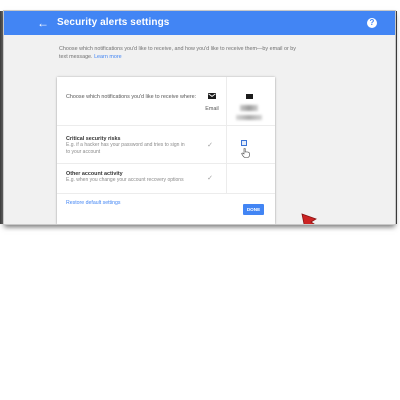  I want to click on help-icon: ?, so click(372, 23).